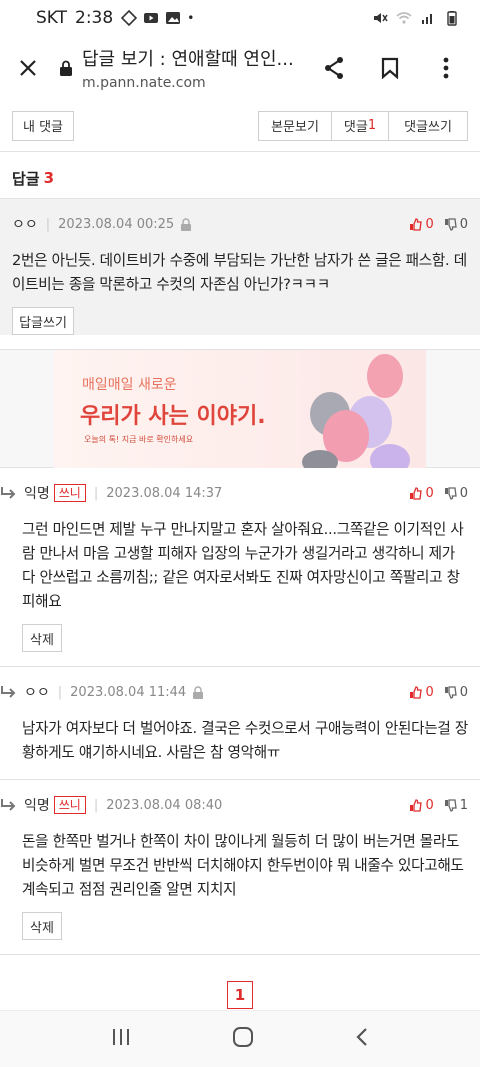 Image resolution: width=480 pixels, height=1067 pixels. I want to click on browser-toolbar: 답글 보기 : 연애할때 연인... m.pann.nate.com, so click(240, 68).